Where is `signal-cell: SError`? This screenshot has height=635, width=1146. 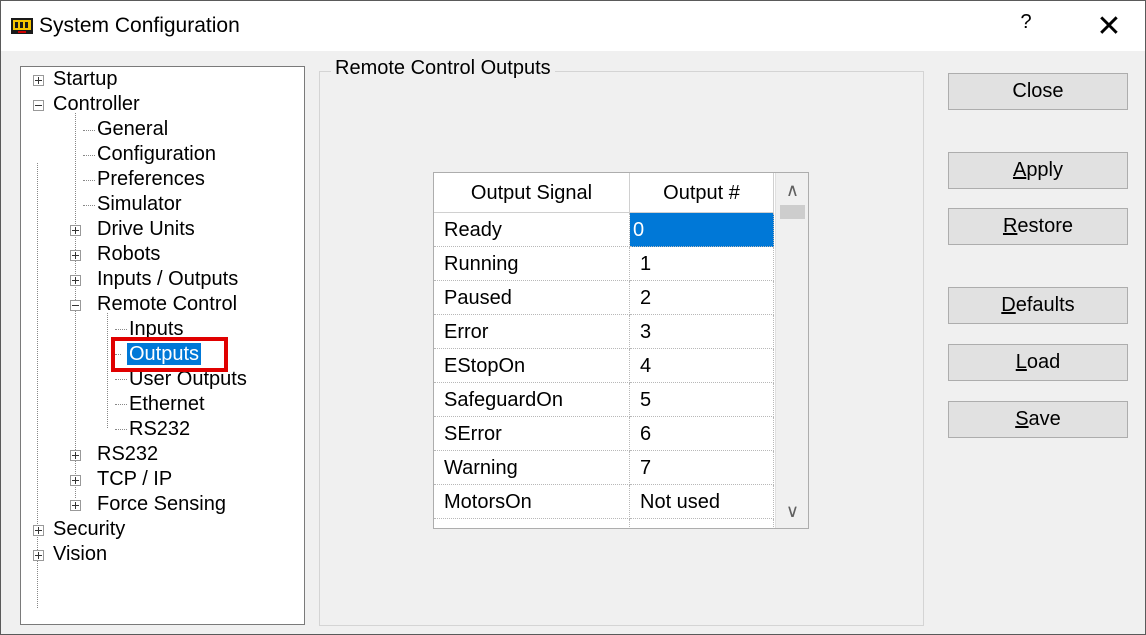
signal-cell: SError is located at coordinates (532, 434).